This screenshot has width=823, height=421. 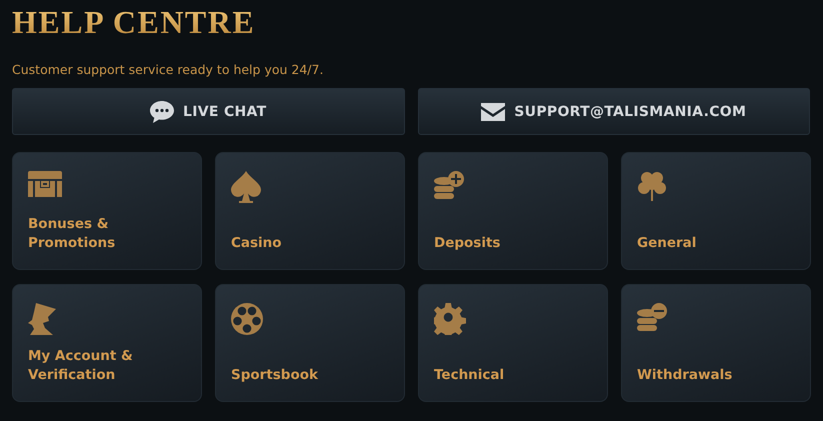 What do you see at coordinates (652, 187) in the screenshot?
I see `clover-icon` at bounding box center [652, 187].